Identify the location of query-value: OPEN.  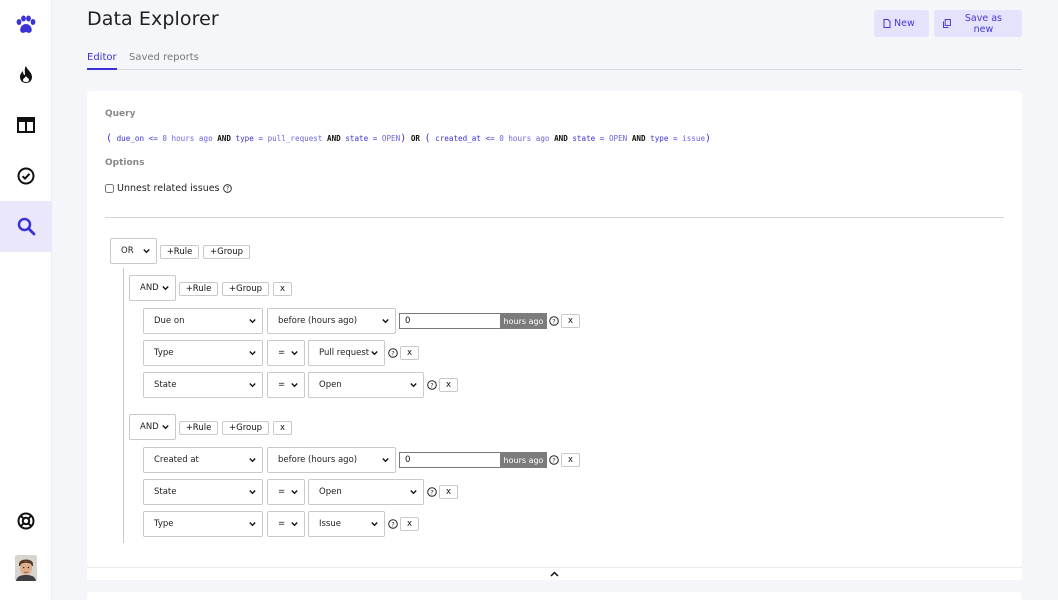
(391, 138).